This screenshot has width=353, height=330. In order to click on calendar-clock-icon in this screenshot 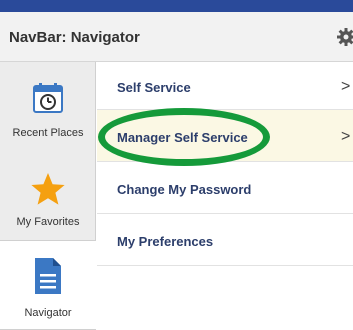, I will do `click(48, 98)`.